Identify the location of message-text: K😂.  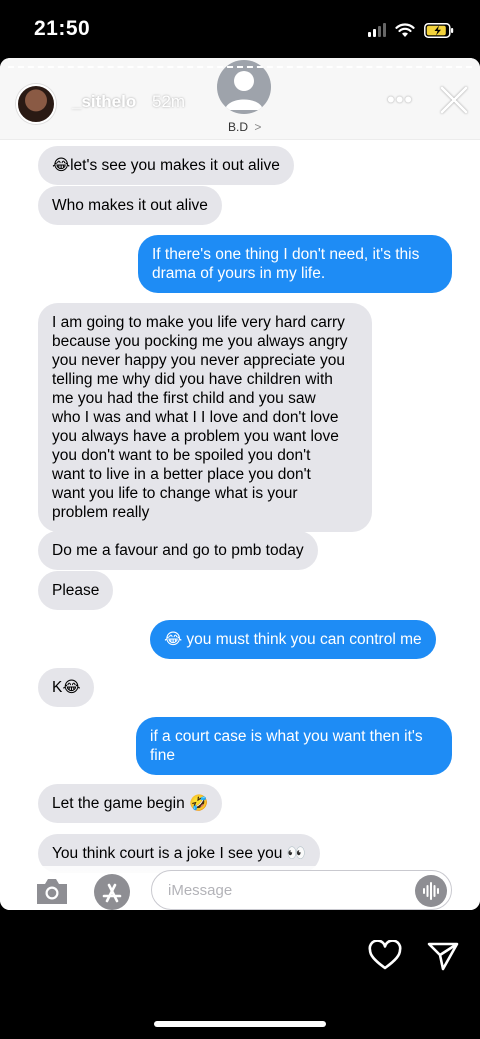
(66, 687).